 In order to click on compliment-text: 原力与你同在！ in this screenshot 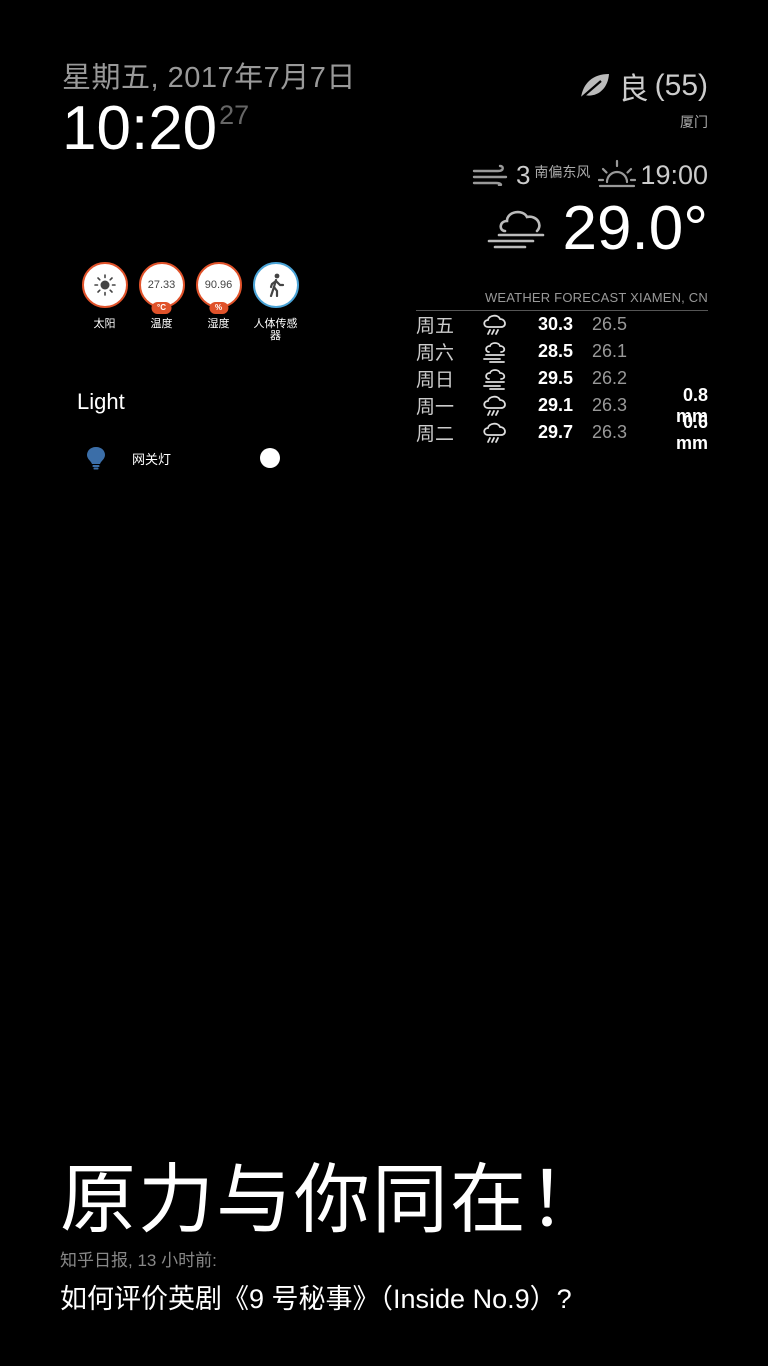, I will do `click(333, 1200)`.